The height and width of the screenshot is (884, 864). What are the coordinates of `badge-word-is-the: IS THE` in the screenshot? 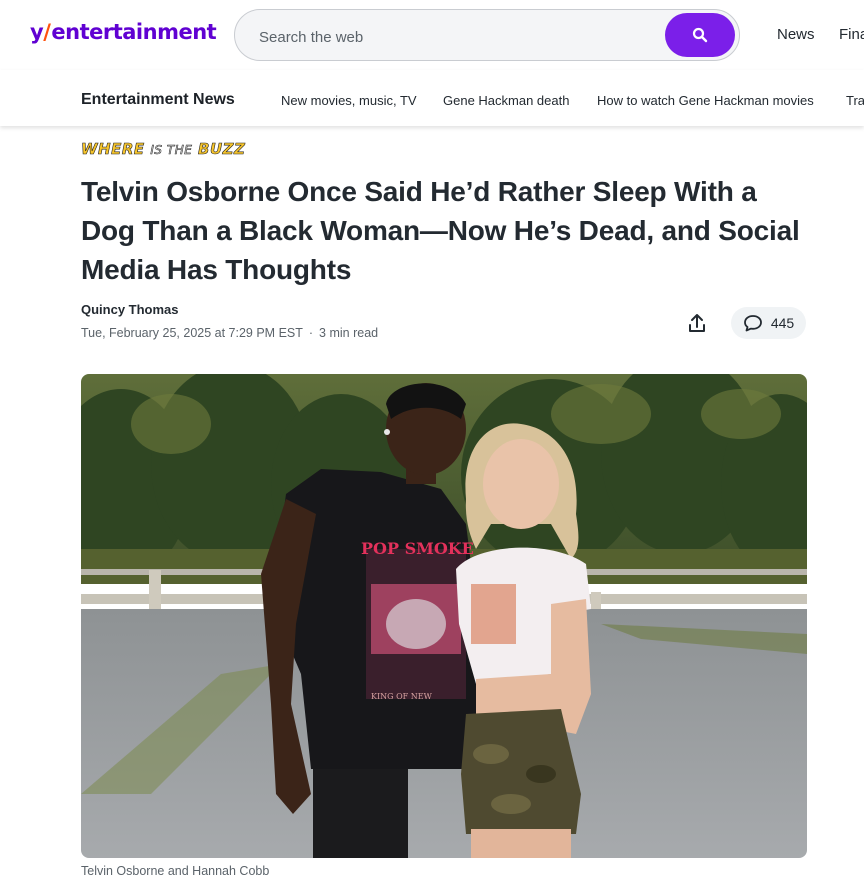 It's located at (171, 150).